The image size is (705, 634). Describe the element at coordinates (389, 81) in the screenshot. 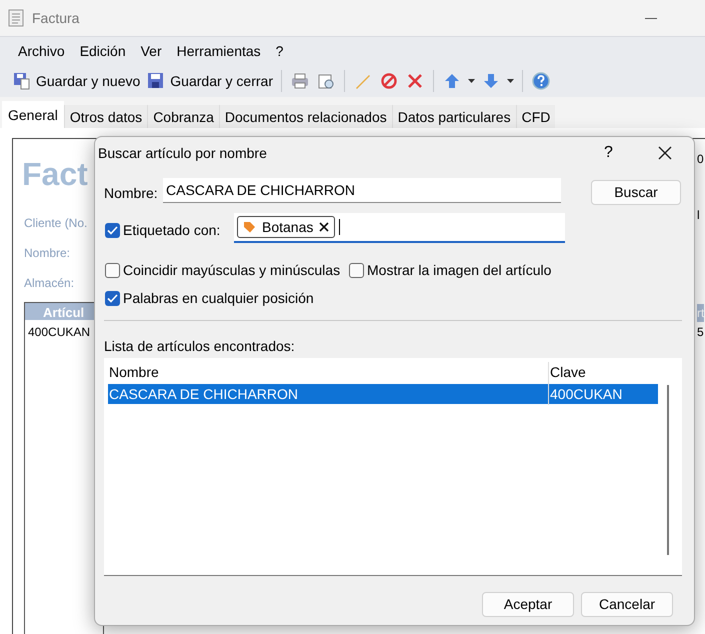

I see `prohibited-icon` at that location.